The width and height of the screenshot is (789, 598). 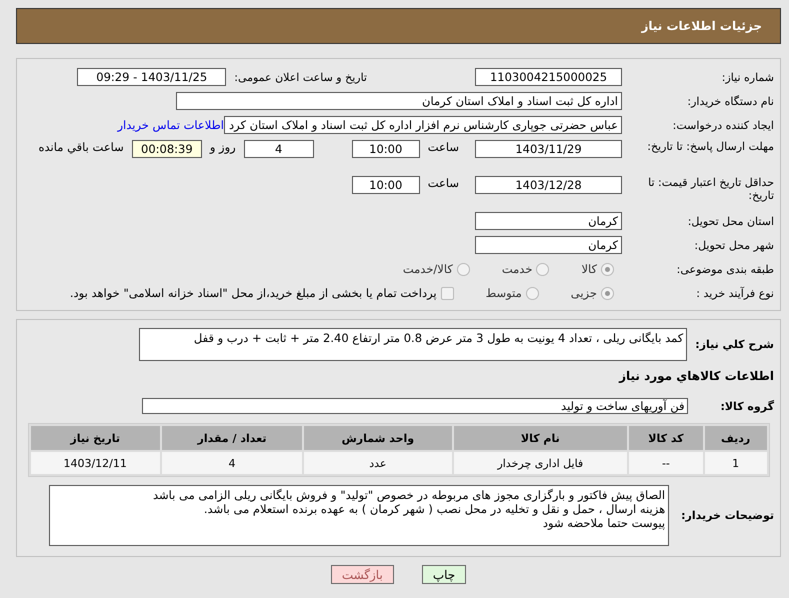 I want to click on checkbox-label: پرداخت تمام یا بخشی از مبلغ خرید،از محل "اسناد خزانه اسلامی" خواهد بود., so click(x=253, y=293).